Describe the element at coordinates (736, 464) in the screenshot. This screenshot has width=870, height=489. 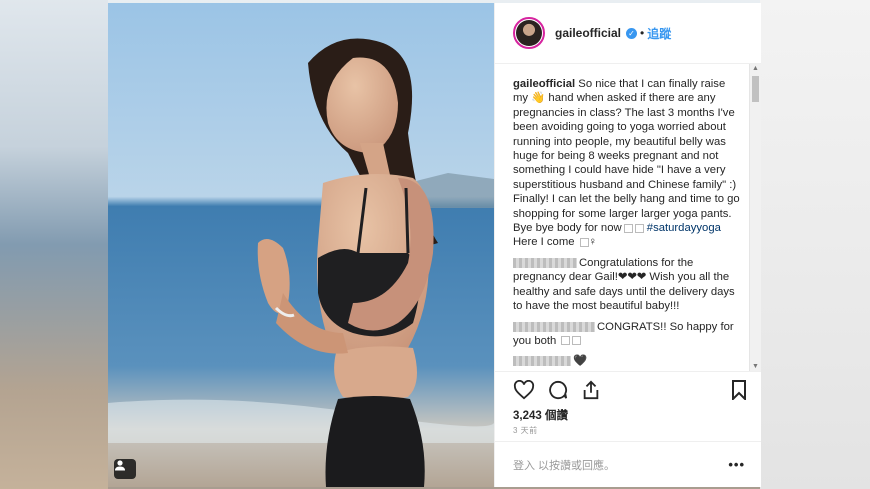
I see `more-options-button: •••` at that location.